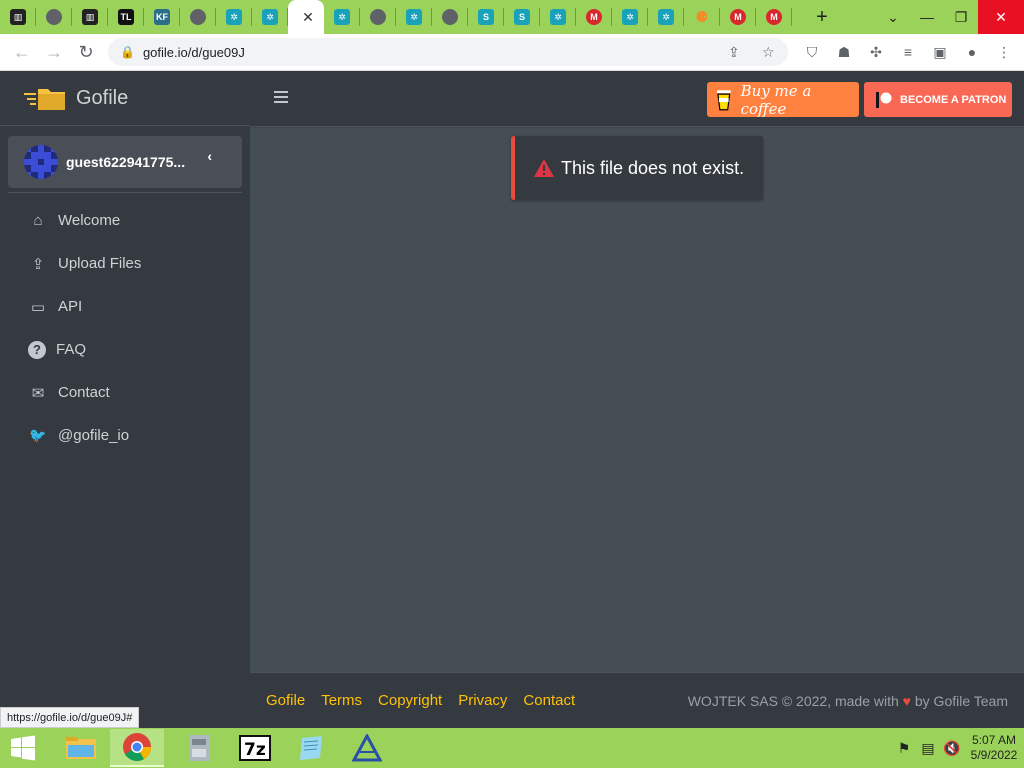 Image resolution: width=1024 pixels, height=768 pixels. Describe the element at coordinates (1004, 52) in the screenshot. I see `more-menu-icon: ⋮` at that location.